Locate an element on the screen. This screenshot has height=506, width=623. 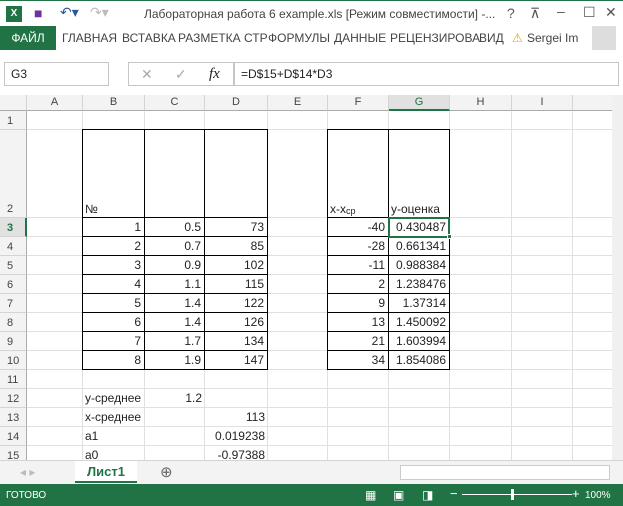
table-cell: 0.9 is located at coordinates (174, 265).